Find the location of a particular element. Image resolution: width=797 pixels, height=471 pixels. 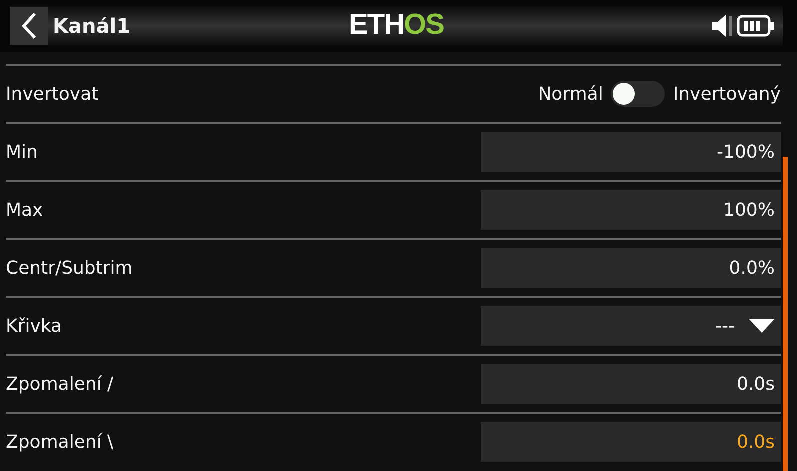

battery-icon is located at coordinates (756, 26).